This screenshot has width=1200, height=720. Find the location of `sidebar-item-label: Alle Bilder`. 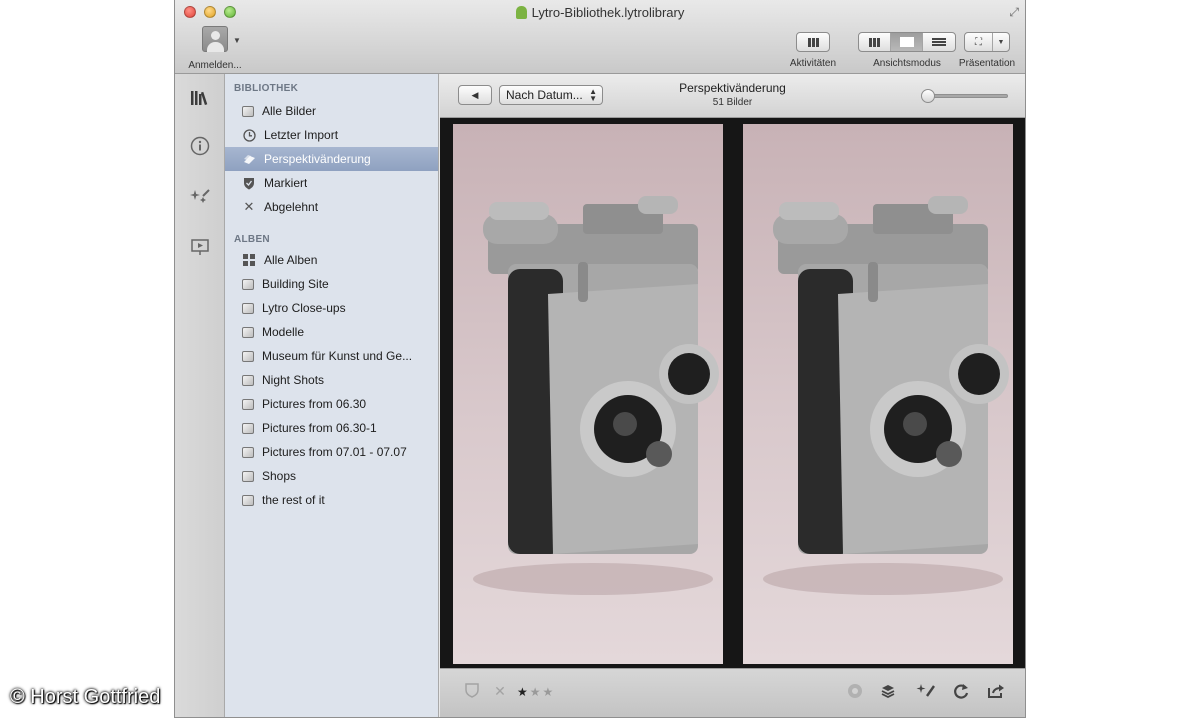

sidebar-item-label: Alle Bilder is located at coordinates (289, 111).